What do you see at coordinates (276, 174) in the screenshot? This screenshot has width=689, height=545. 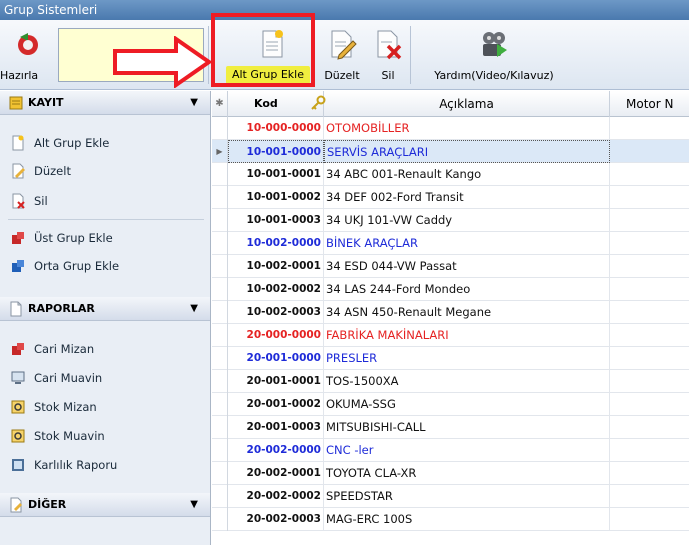 I see `cell-kod: 10-001-0001` at bounding box center [276, 174].